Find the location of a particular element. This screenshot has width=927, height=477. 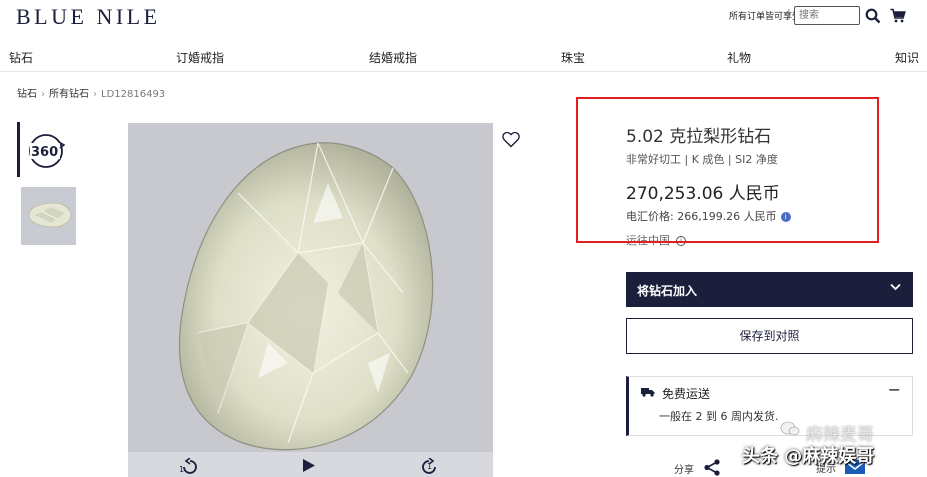

shipping-description: 一般在 2 到 6 周内发货. is located at coordinates (719, 416).